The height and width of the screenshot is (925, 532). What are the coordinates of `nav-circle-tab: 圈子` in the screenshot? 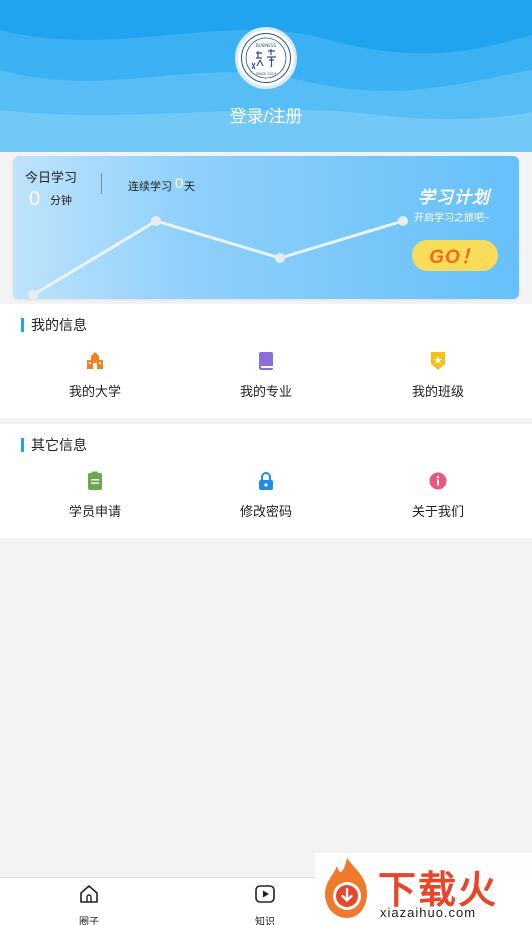 It's located at (89, 904).